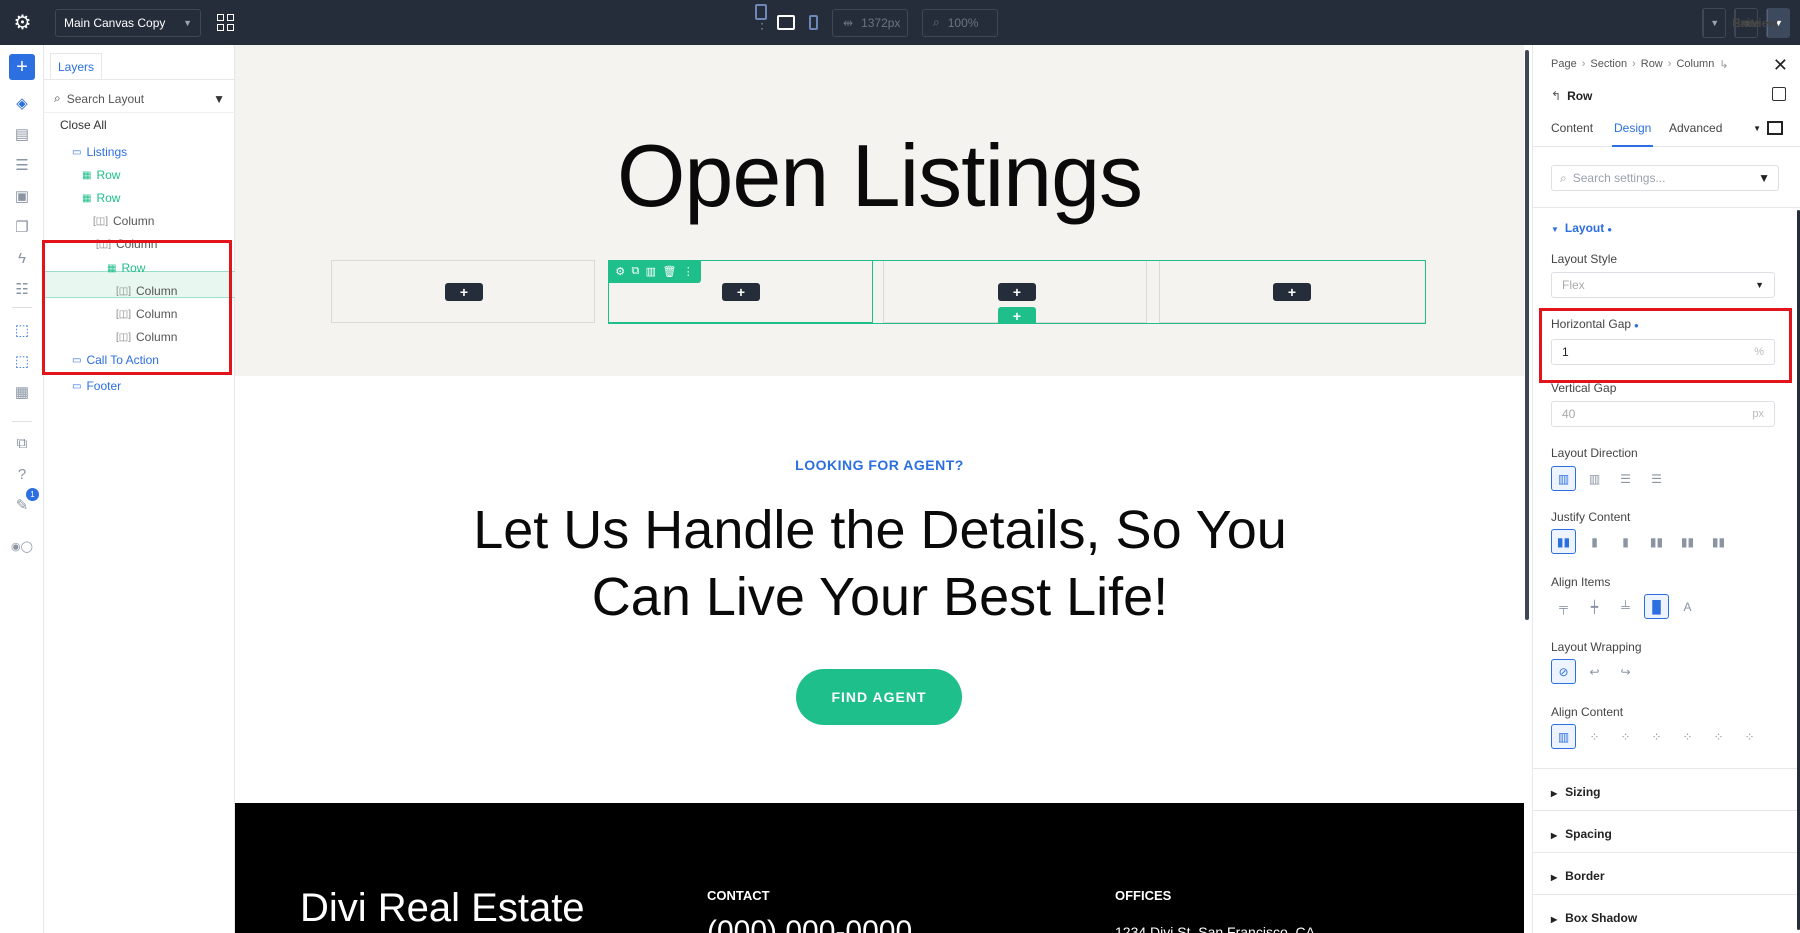 The image size is (1800, 933). What do you see at coordinates (1572, 134) in the screenshot?
I see `tab-content: Content` at bounding box center [1572, 134].